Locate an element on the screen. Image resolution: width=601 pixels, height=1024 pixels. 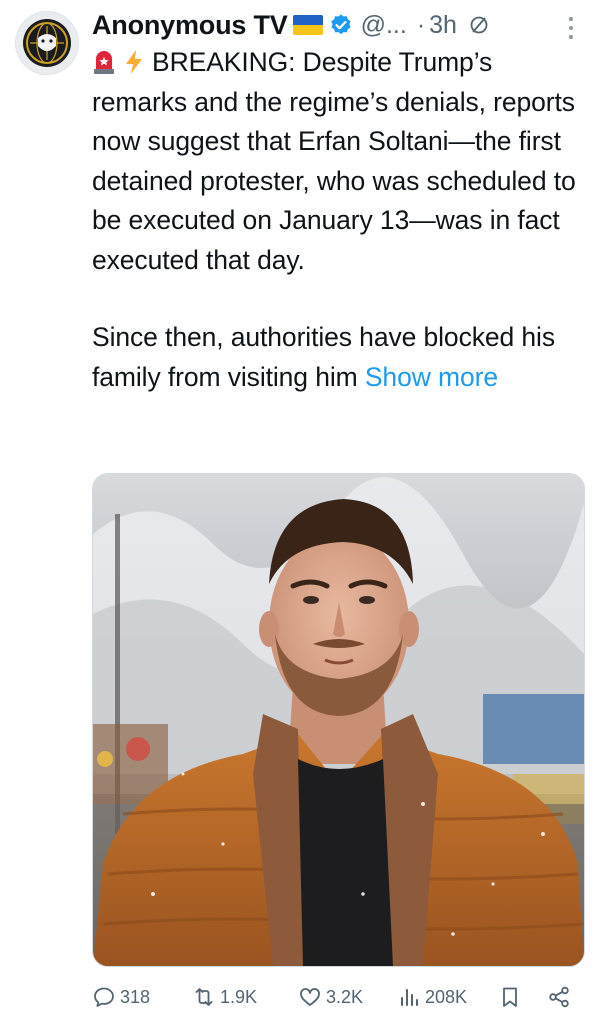
bookmark-button is located at coordinates (510, 997).